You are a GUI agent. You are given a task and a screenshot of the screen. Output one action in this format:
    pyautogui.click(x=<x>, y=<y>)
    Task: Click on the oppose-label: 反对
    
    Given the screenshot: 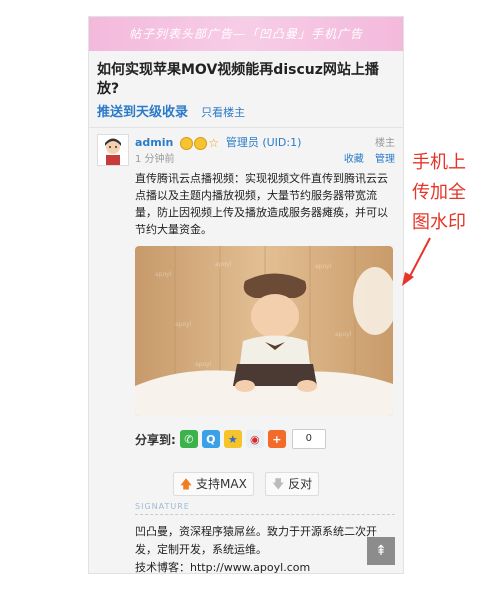 What is the action you would take?
    pyautogui.click(x=300, y=484)
    